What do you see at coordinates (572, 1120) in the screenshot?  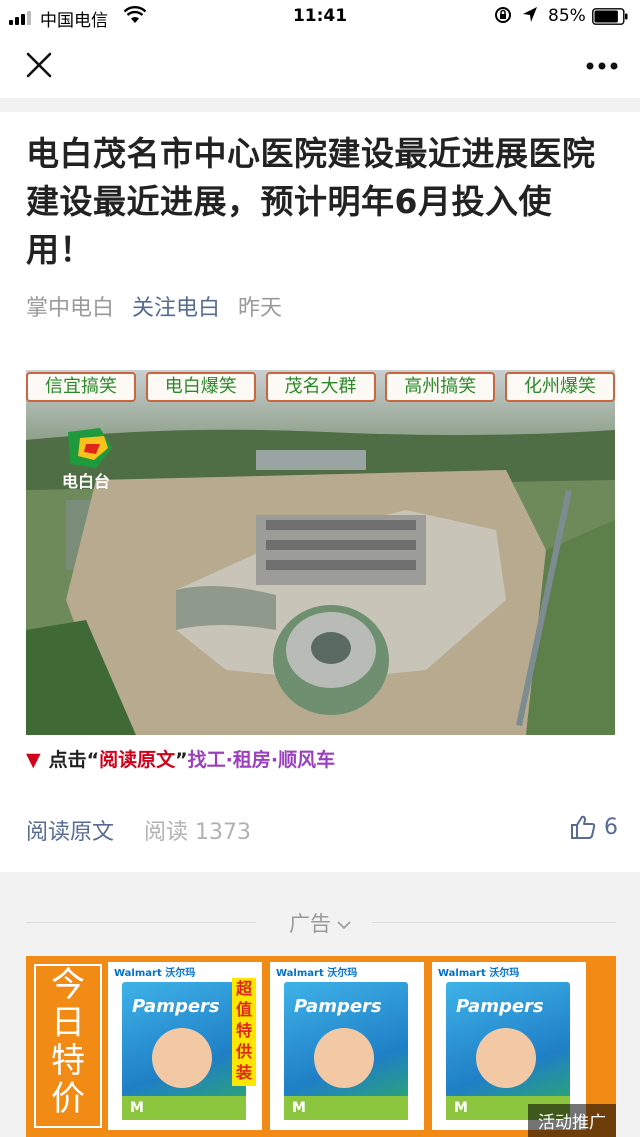 I see `ad-promo-label: 活动推广` at bounding box center [572, 1120].